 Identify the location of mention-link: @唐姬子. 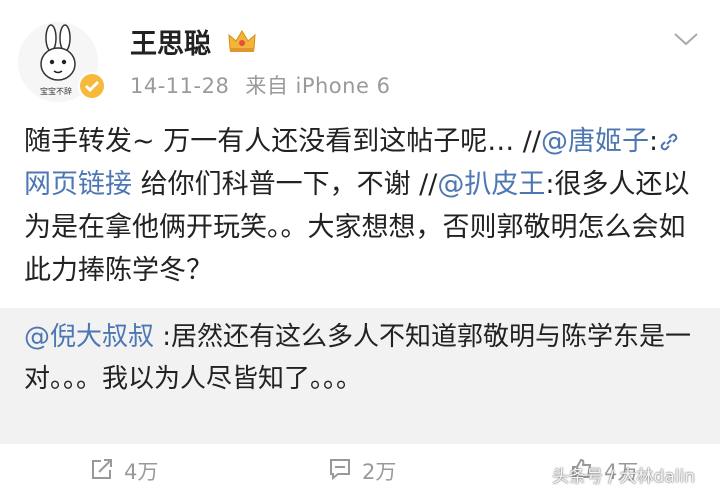
(595, 141).